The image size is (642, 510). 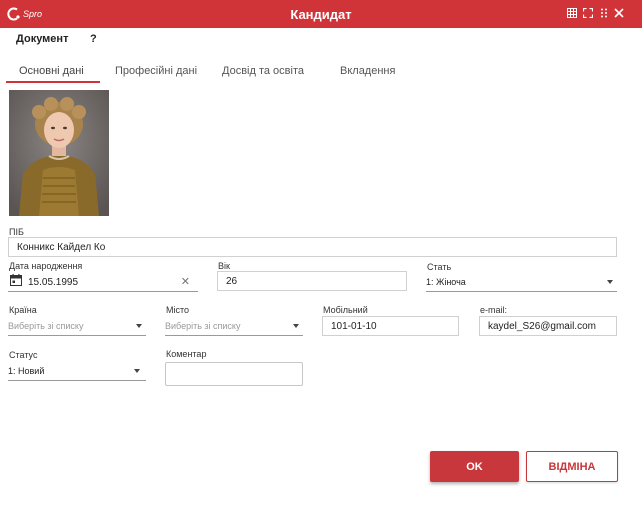 I want to click on status-label: Статус, so click(x=23, y=355).